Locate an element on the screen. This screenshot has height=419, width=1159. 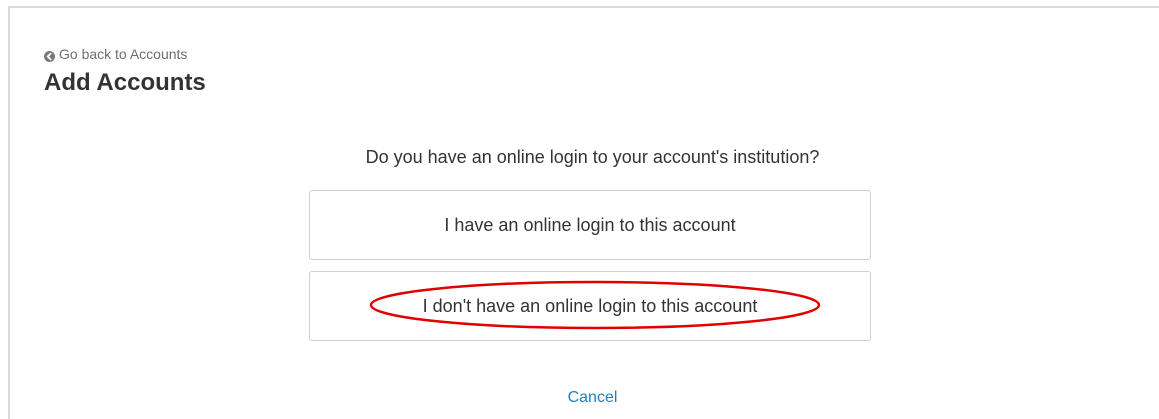
has-online-login-option: I have an online login to this account is located at coordinates (590, 225).